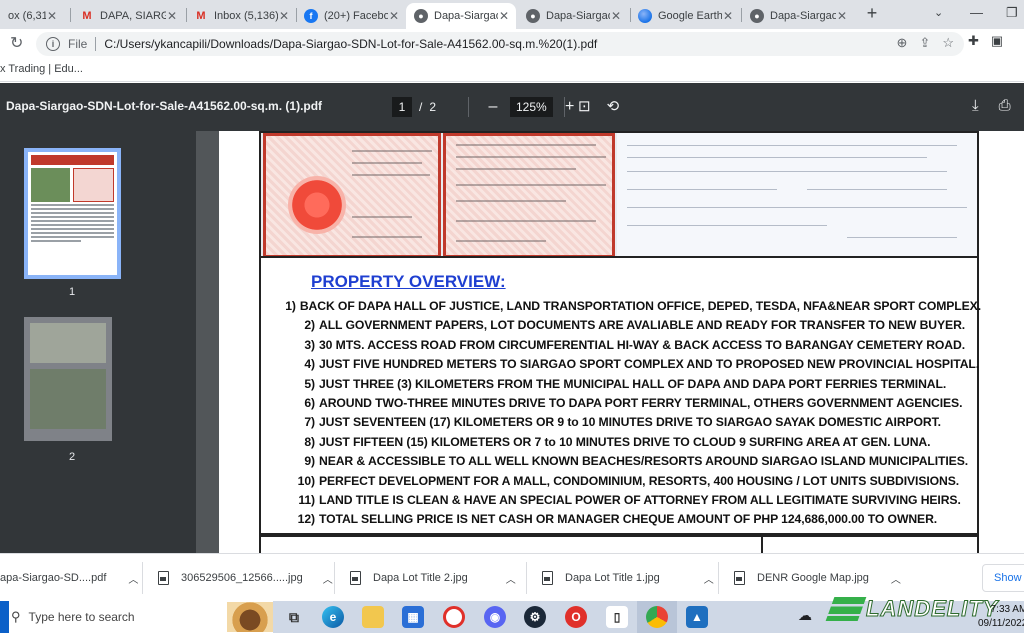 The width and height of the screenshot is (1024, 633). What do you see at coordinates (619, 544) in the screenshot?
I see `contact-table-top` at bounding box center [619, 544].